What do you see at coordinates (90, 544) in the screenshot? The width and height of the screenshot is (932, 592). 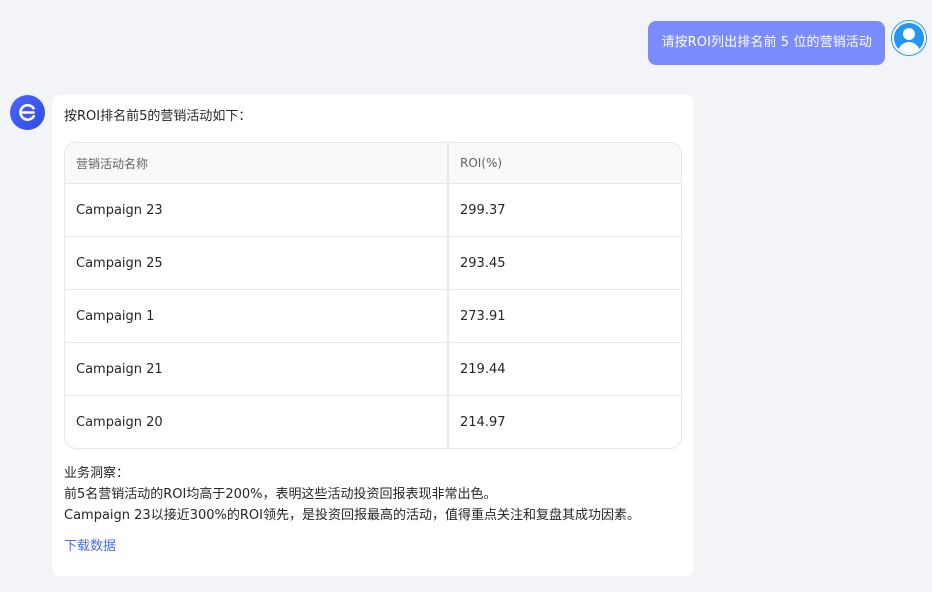 I see `download-data-link: 下载数据` at bounding box center [90, 544].